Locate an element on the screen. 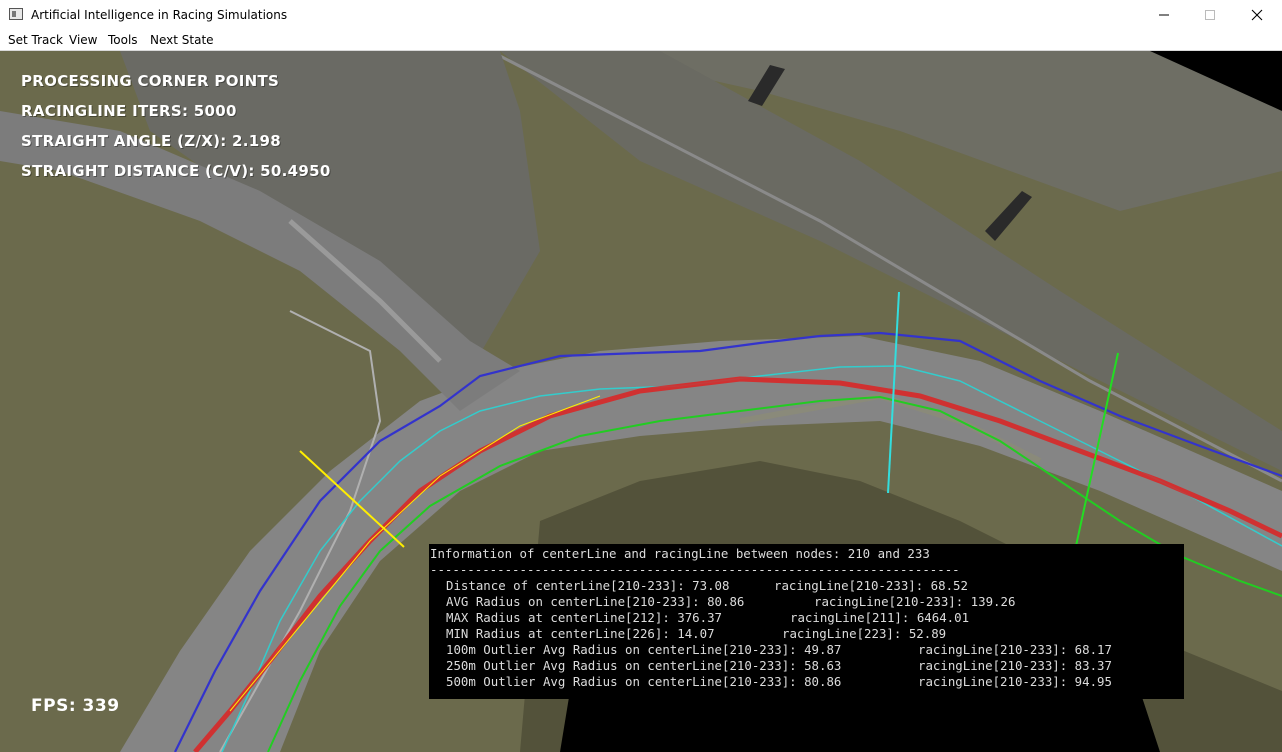 Image resolution: width=1282 pixels, height=752 pixels. info-min-racing: racingLine[223]: 52.89 is located at coordinates (864, 633).